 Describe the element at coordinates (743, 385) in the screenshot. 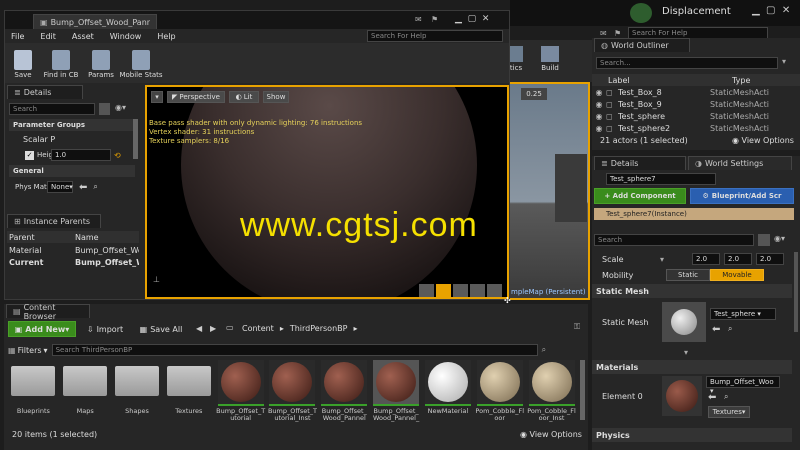

I see `material-select: Bump_Offset_Woo ▾` at that location.